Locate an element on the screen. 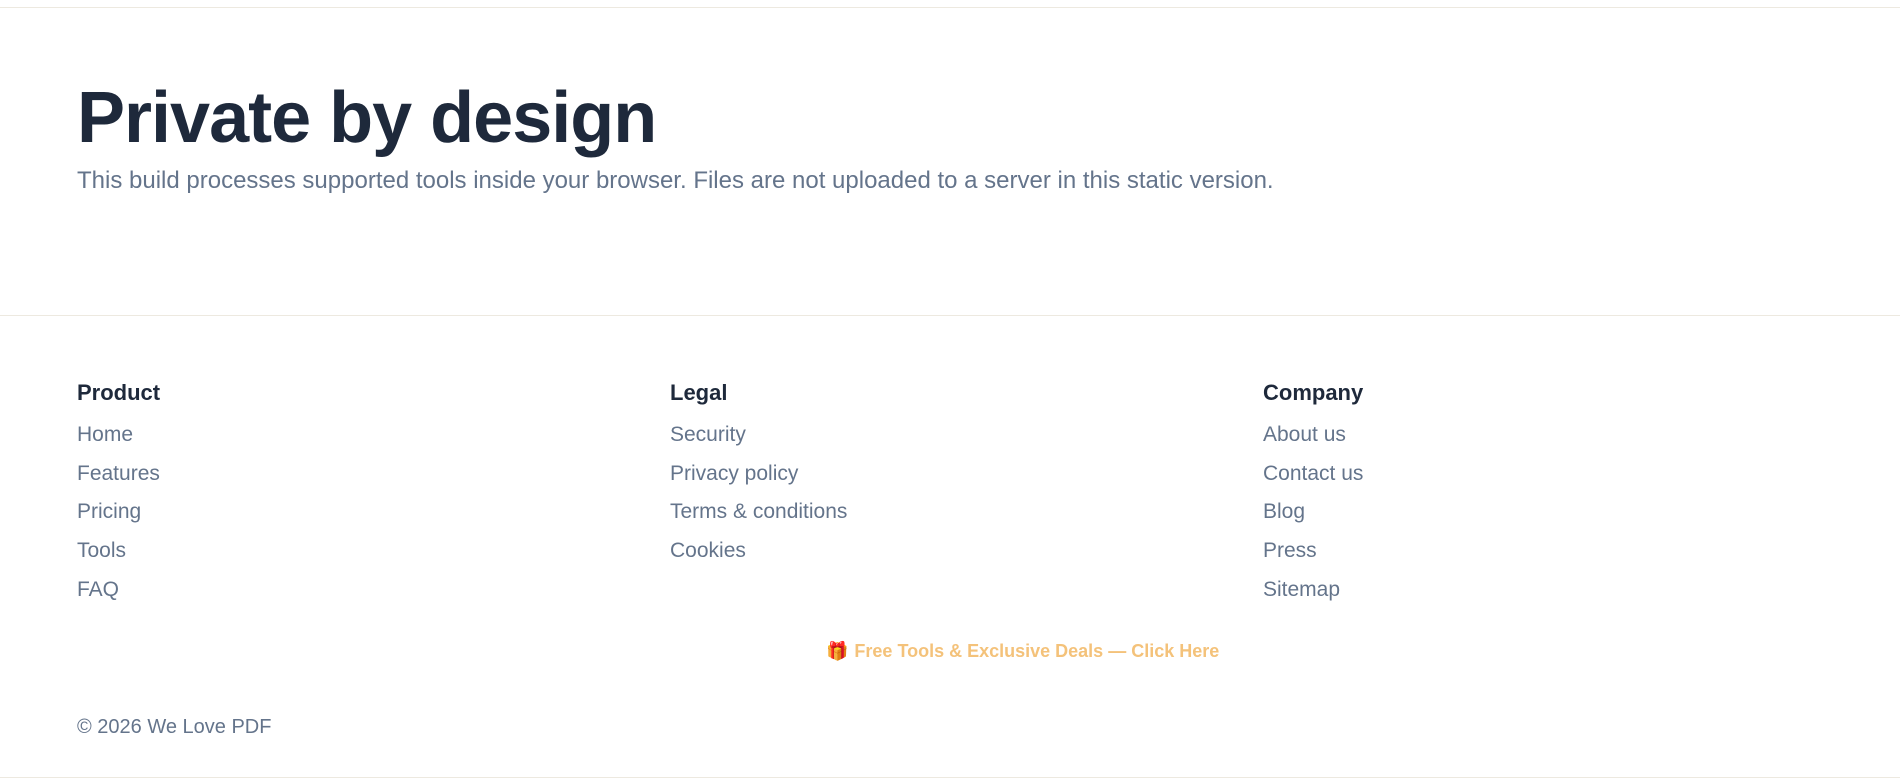 This screenshot has width=1900, height=778. footer-link-contact: Contact us is located at coordinates (1313, 473).